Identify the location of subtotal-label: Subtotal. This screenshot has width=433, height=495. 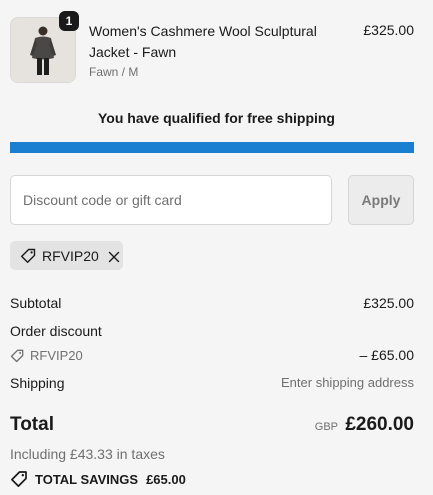
(36, 303).